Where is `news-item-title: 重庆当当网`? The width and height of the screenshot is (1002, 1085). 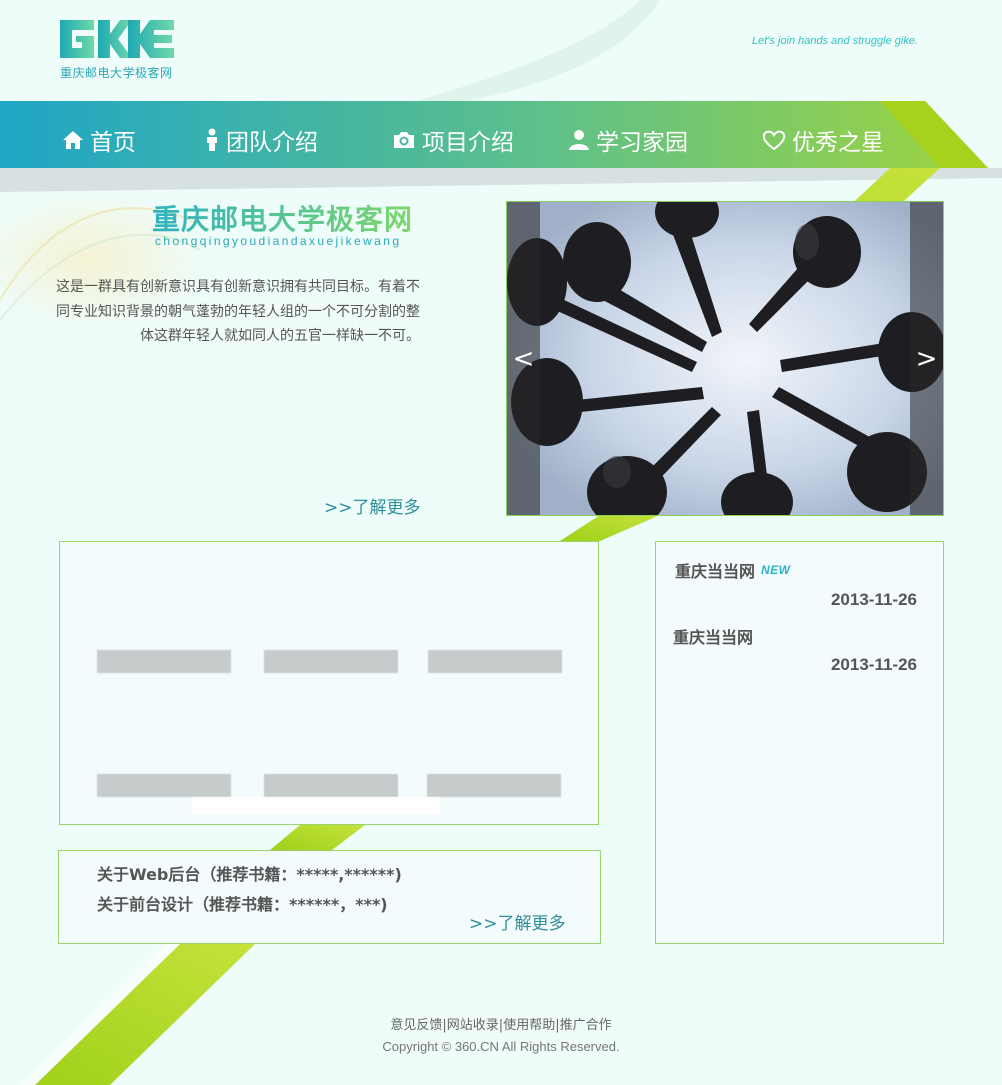
news-item-title: 重庆当当网 is located at coordinates (713, 636).